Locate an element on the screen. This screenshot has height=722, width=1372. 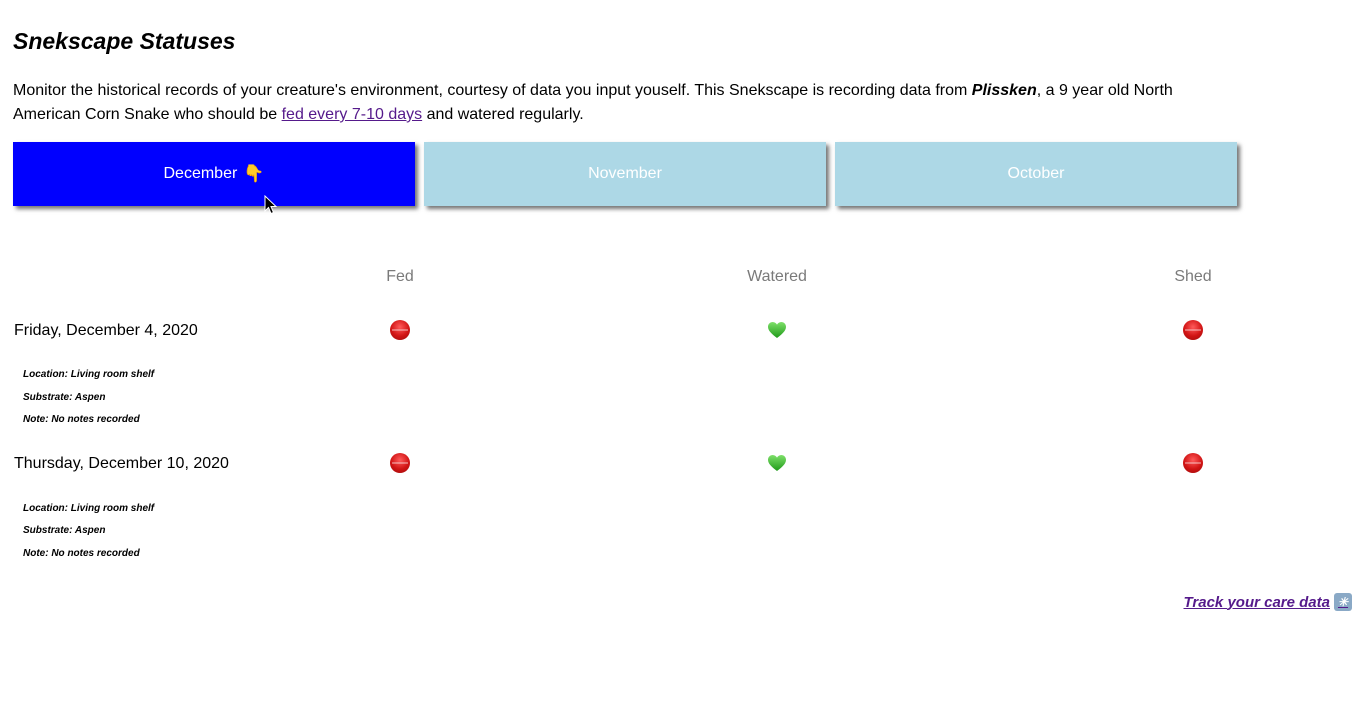
column-header-fed: Fed is located at coordinates (400, 276).